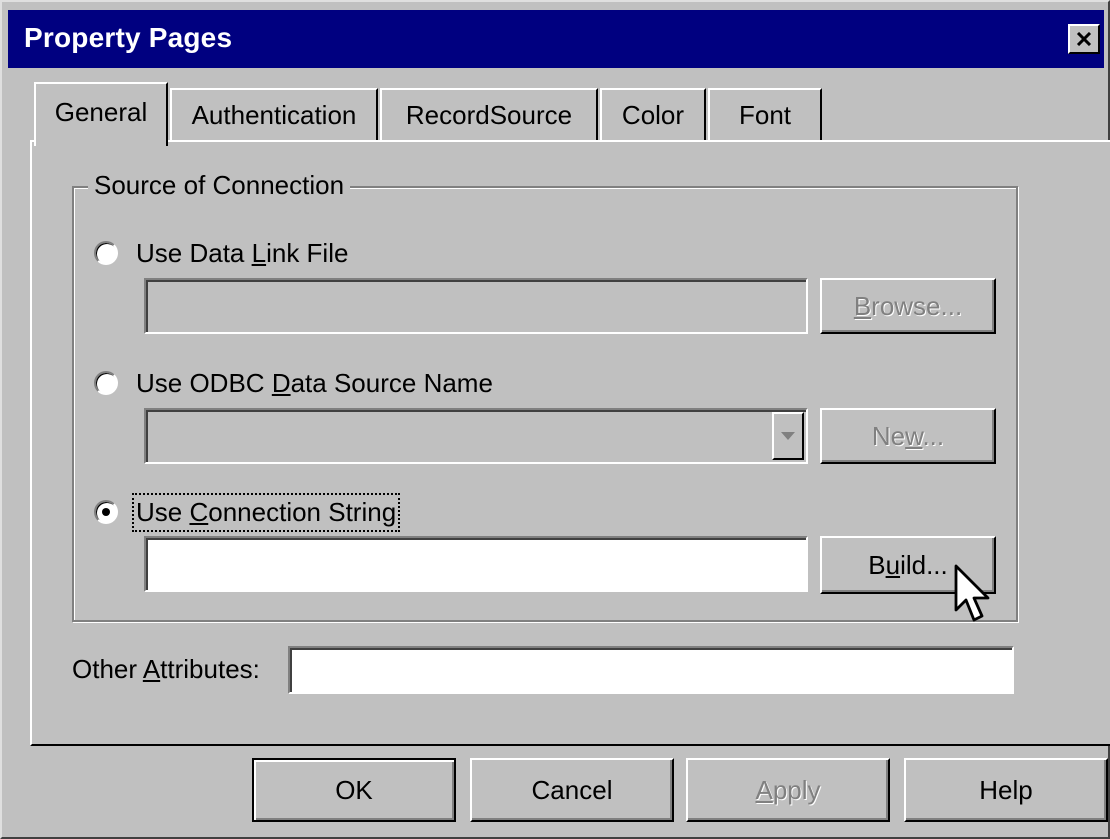 The image size is (1110, 839). Describe the element at coordinates (556, 39) in the screenshot. I see `title-bar: Property Pages` at that location.